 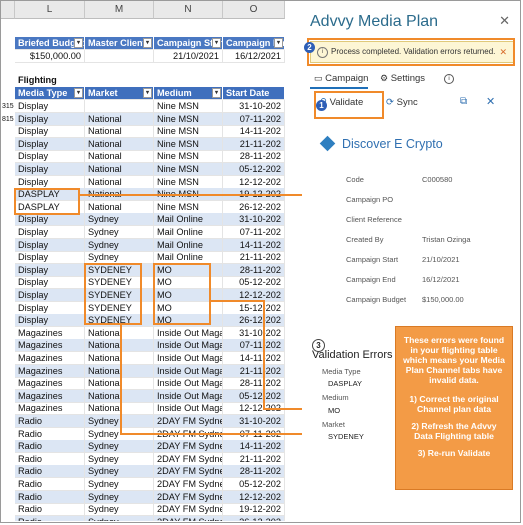 What do you see at coordinates (463, 101) in the screenshot?
I see `hierarchy-icon: ⧉` at bounding box center [463, 101].